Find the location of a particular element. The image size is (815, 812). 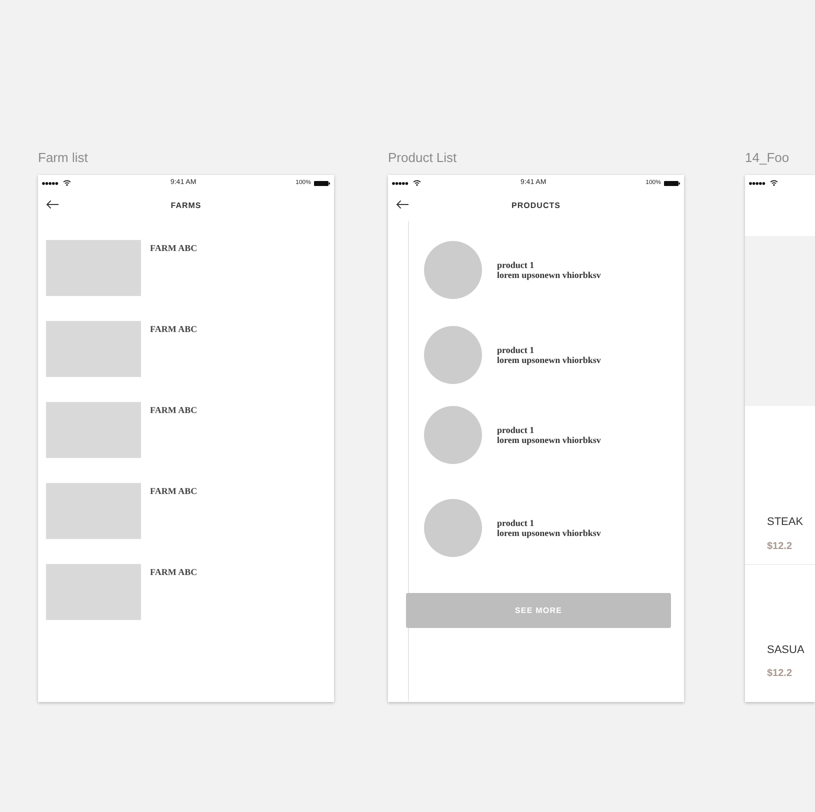

artboard-title: Farm list is located at coordinates (63, 158).